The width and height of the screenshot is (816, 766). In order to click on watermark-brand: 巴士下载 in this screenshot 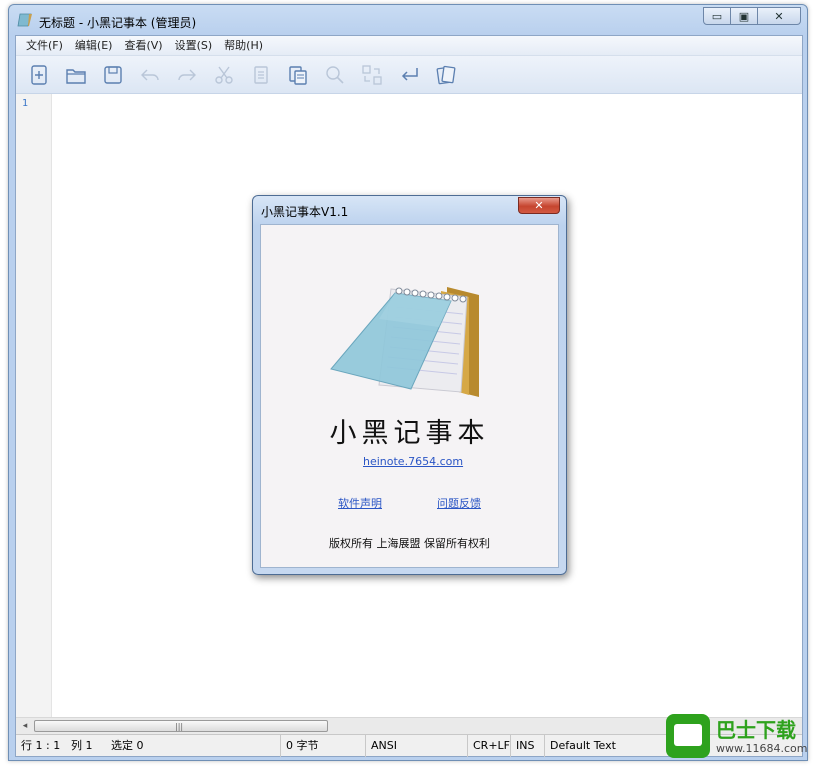, I will do `click(756, 730)`.